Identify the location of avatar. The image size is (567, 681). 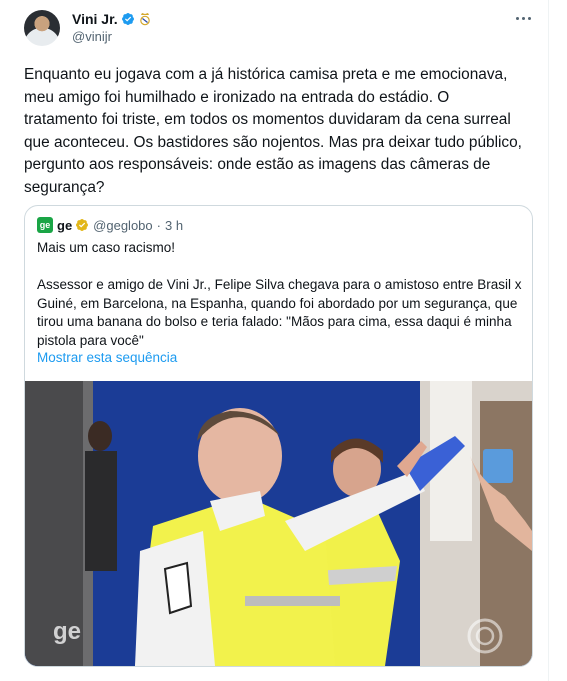
(42, 28).